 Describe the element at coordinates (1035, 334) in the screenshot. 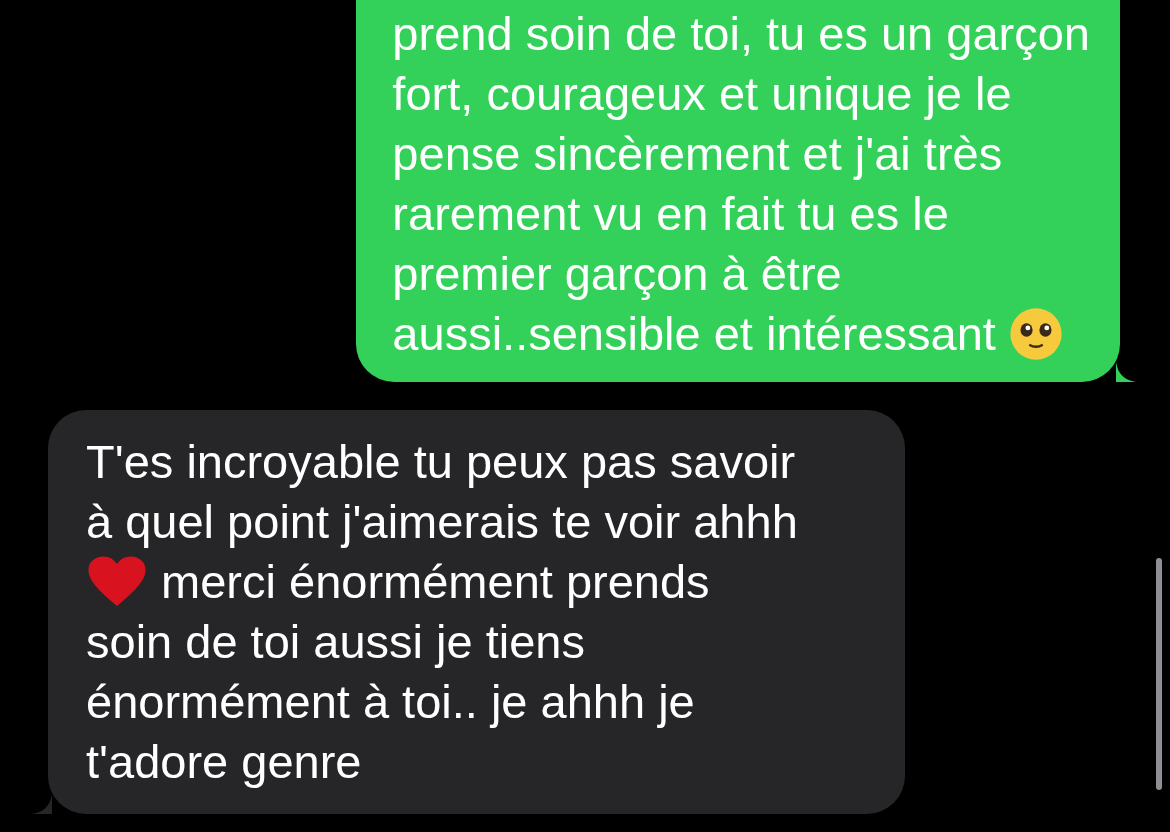

I see `smiley-icon` at that location.